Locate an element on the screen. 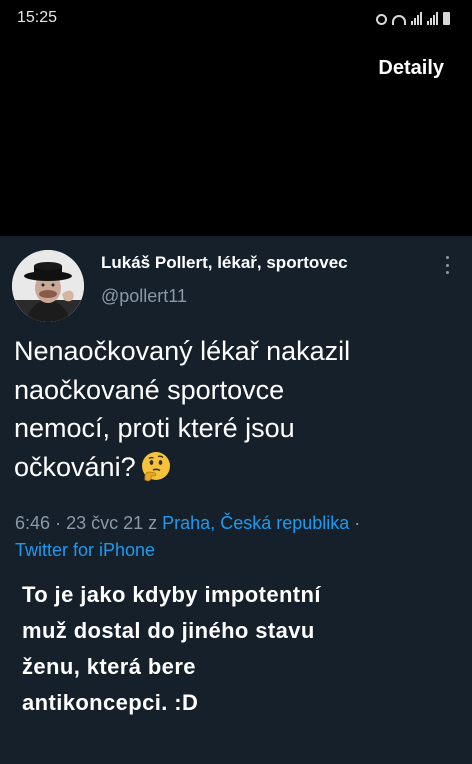 This screenshot has width=472, height=764. status-time: 15:25 is located at coordinates (37, 17).